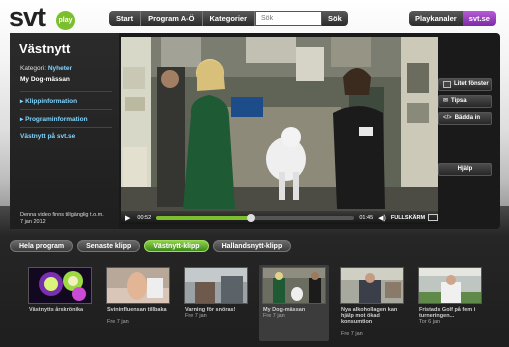 This screenshot has width=509, height=347. What do you see at coordinates (109, 246) in the screenshot?
I see `tab-senaste-klipp: Senaste klipp` at bounding box center [109, 246].